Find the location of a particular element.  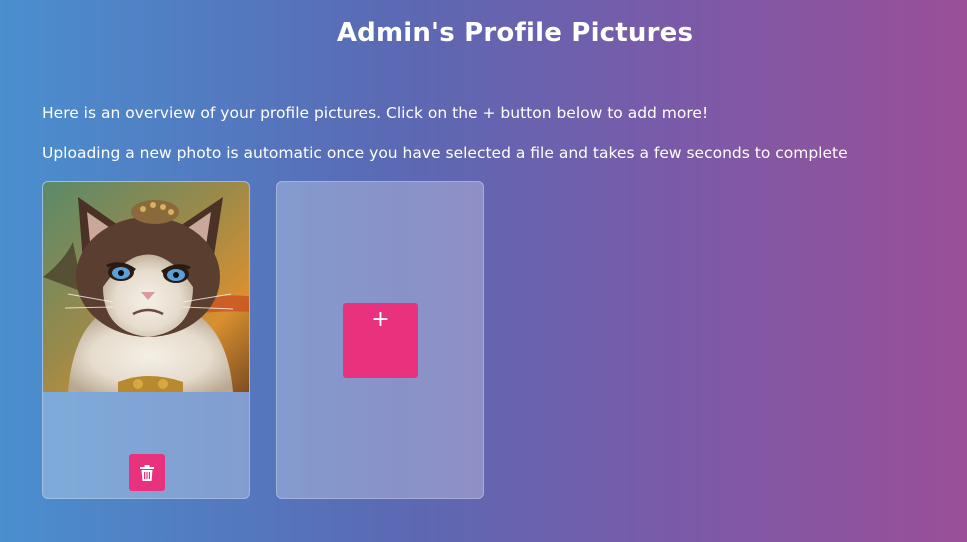

profile-picture-image is located at coordinates (146, 287).